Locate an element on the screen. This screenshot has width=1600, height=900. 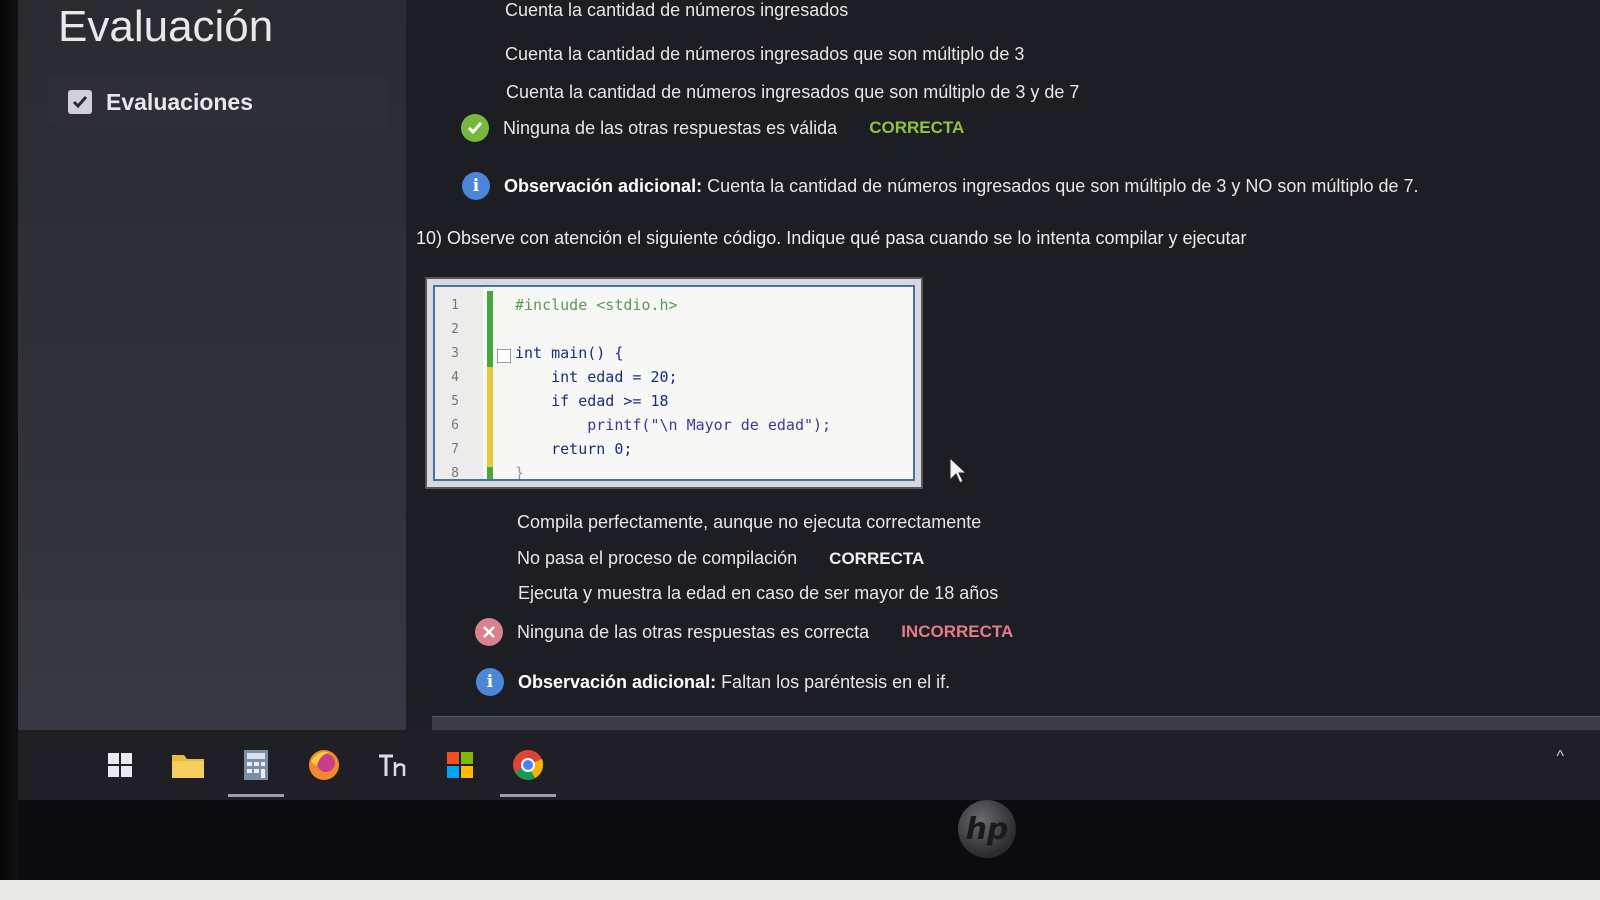
store-icon is located at coordinates (460, 765).